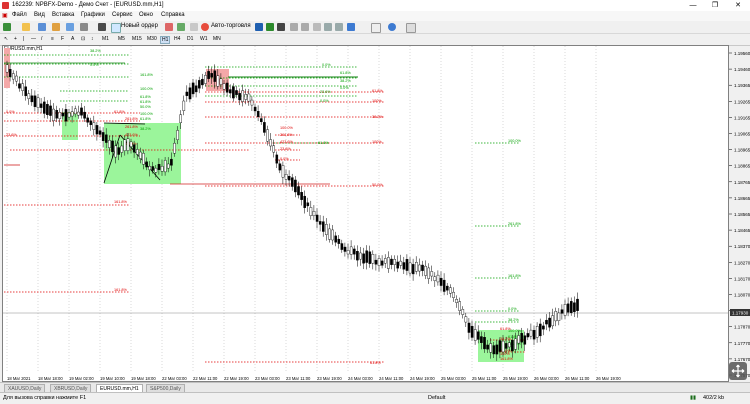 Image resolution: width=750 pixels, height=404 pixels. I want to click on templates-icon, so click(392, 27).